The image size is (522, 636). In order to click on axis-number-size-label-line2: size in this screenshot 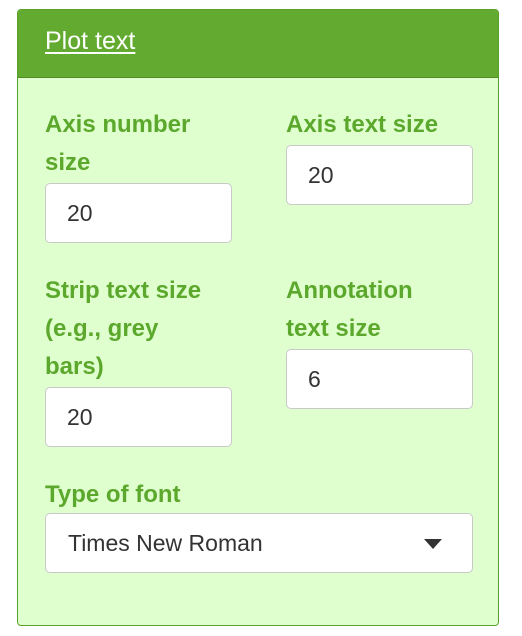, I will do `click(68, 162)`.